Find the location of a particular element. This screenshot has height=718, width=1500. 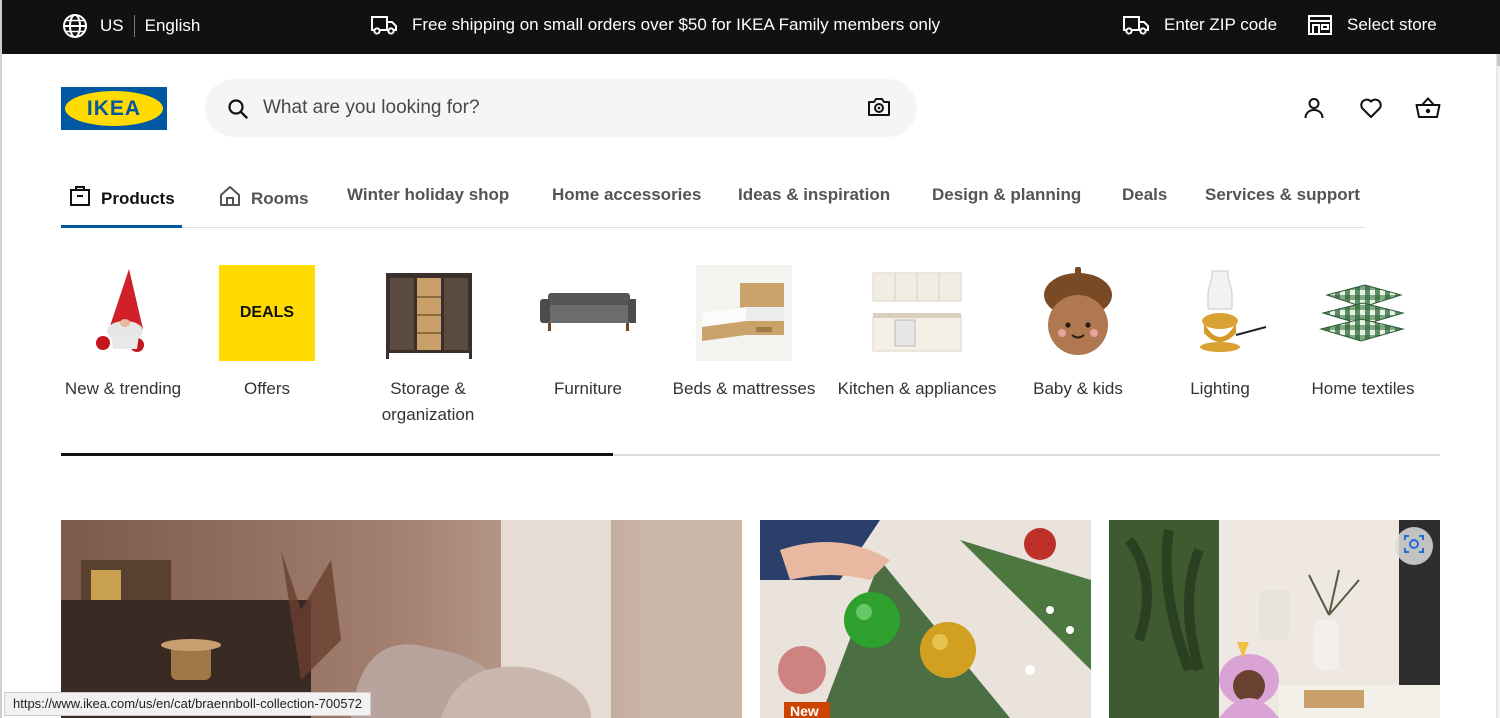

deals-badge-text: DEALS is located at coordinates (267, 312).